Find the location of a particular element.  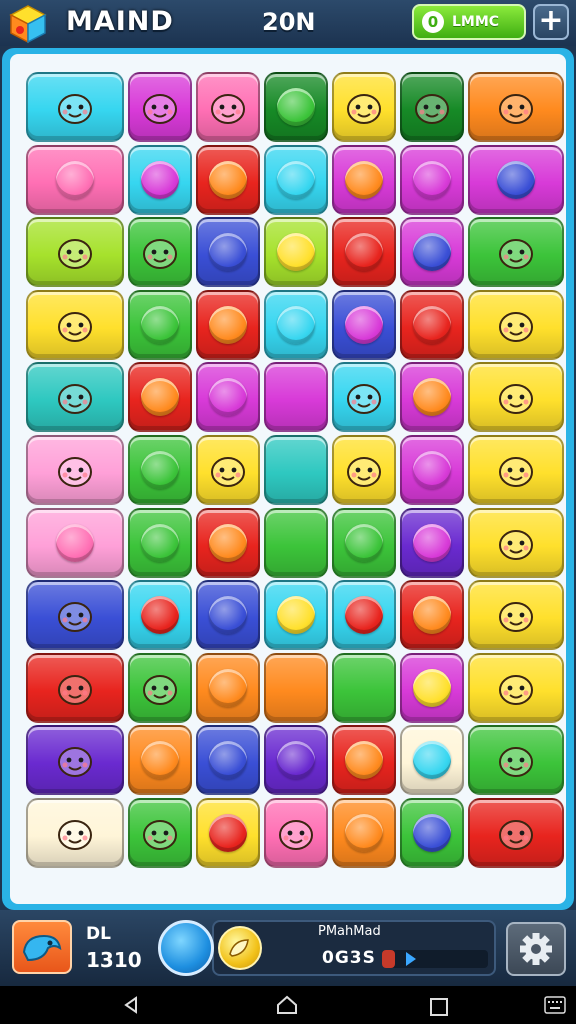

sun-icon is located at coordinates (364, 397).